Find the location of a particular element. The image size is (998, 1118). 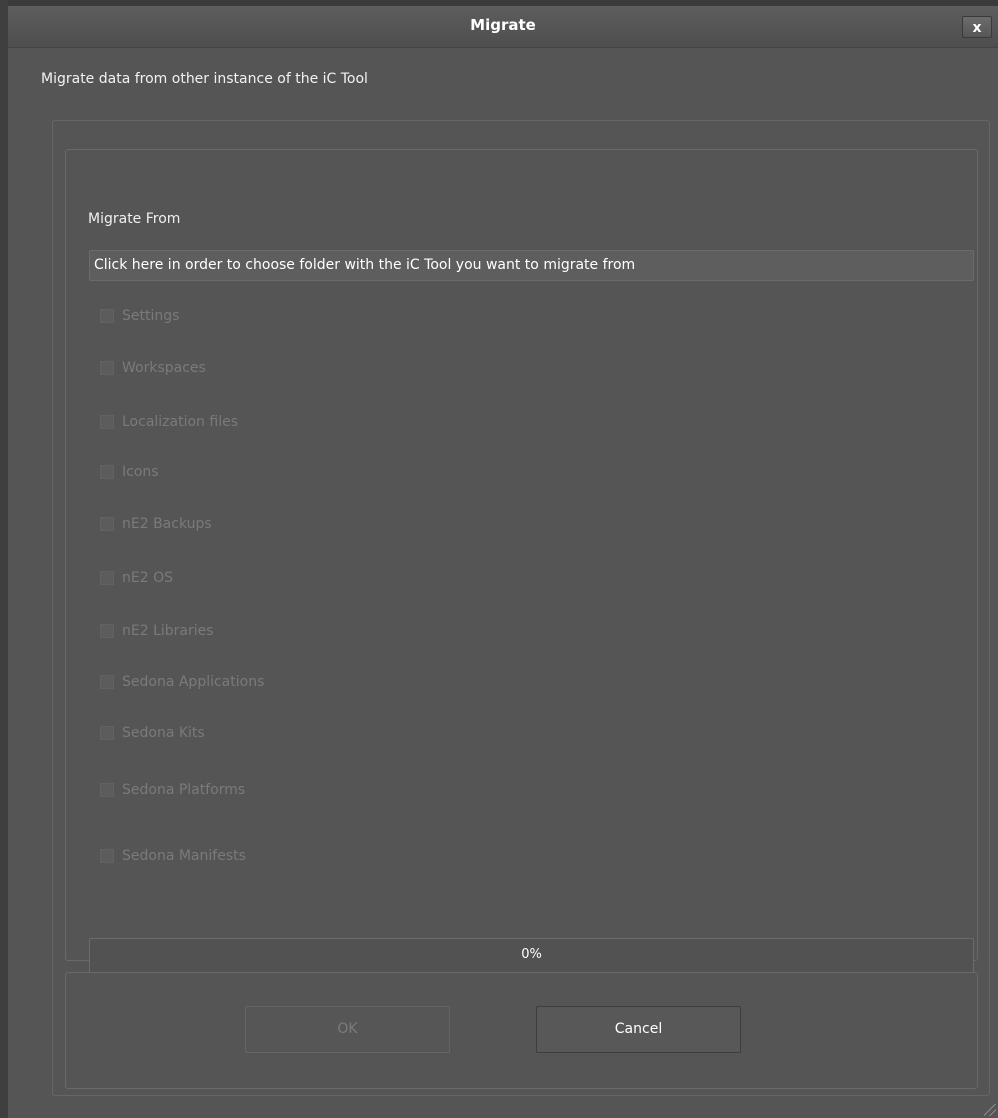

option-label: Sedona Platforms is located at coordinates (184, 790).